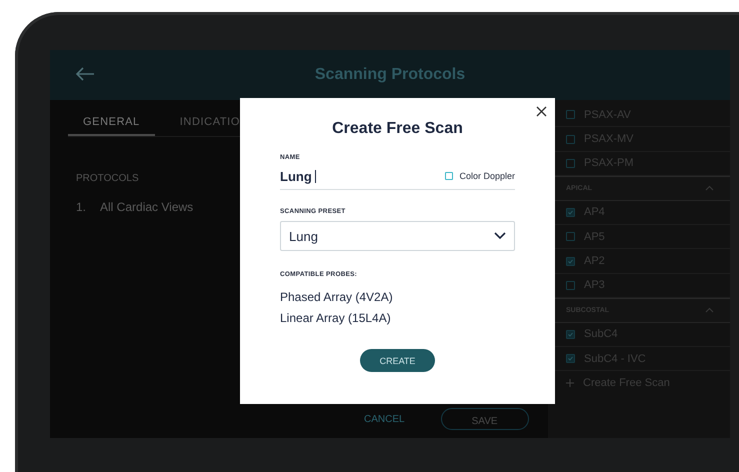  Describe the element at coordinates (500, 236) in the screenshot. I see `chevron-down-icon` at that location.